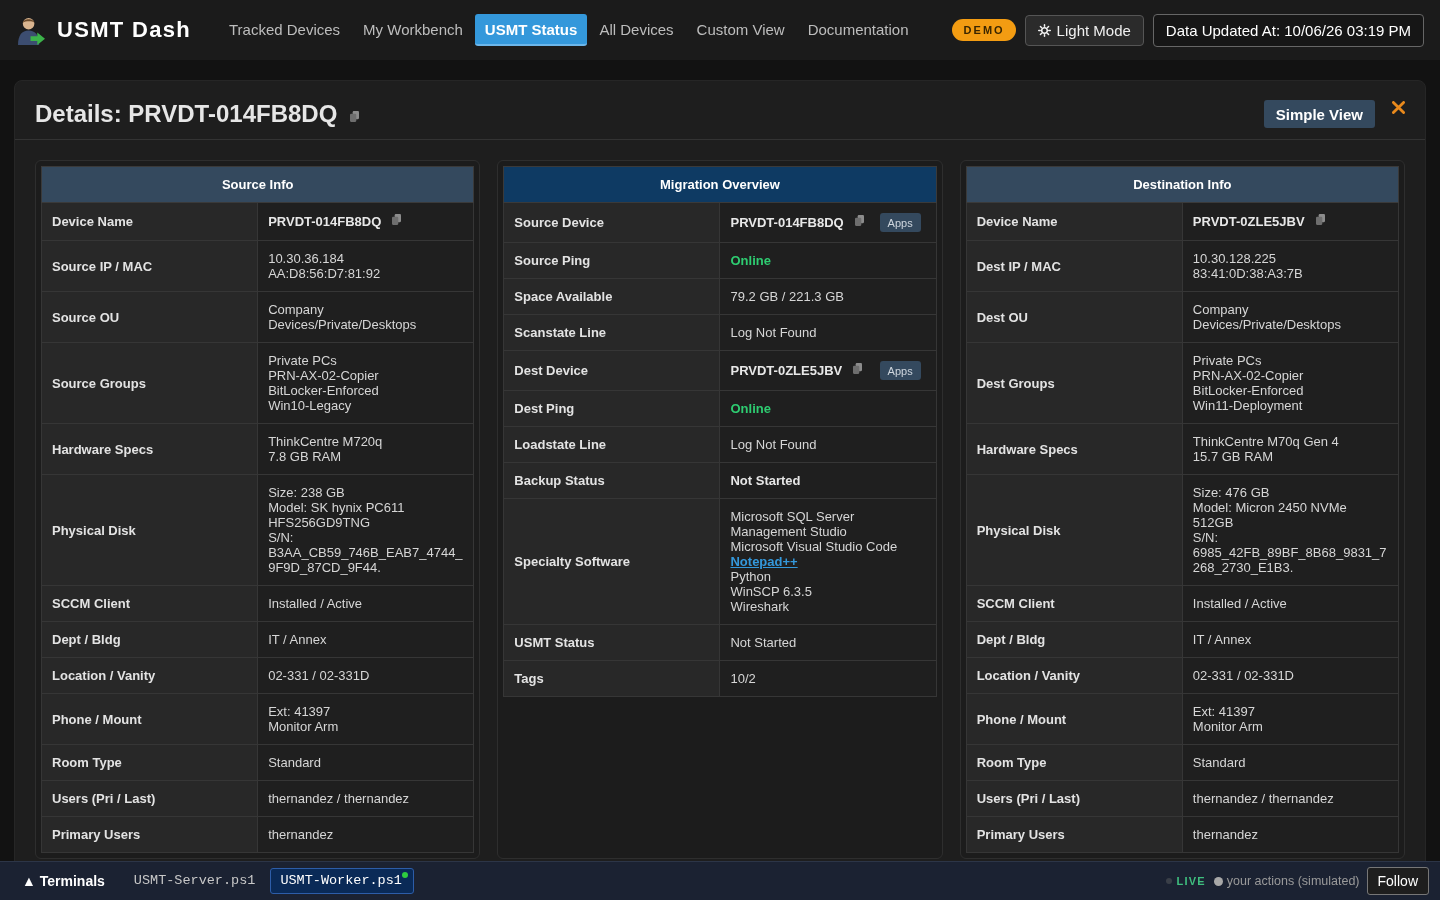 The width and height of the screenshot is (1440, 900). I want to click on field-label: Space Available, so click(563, 296).